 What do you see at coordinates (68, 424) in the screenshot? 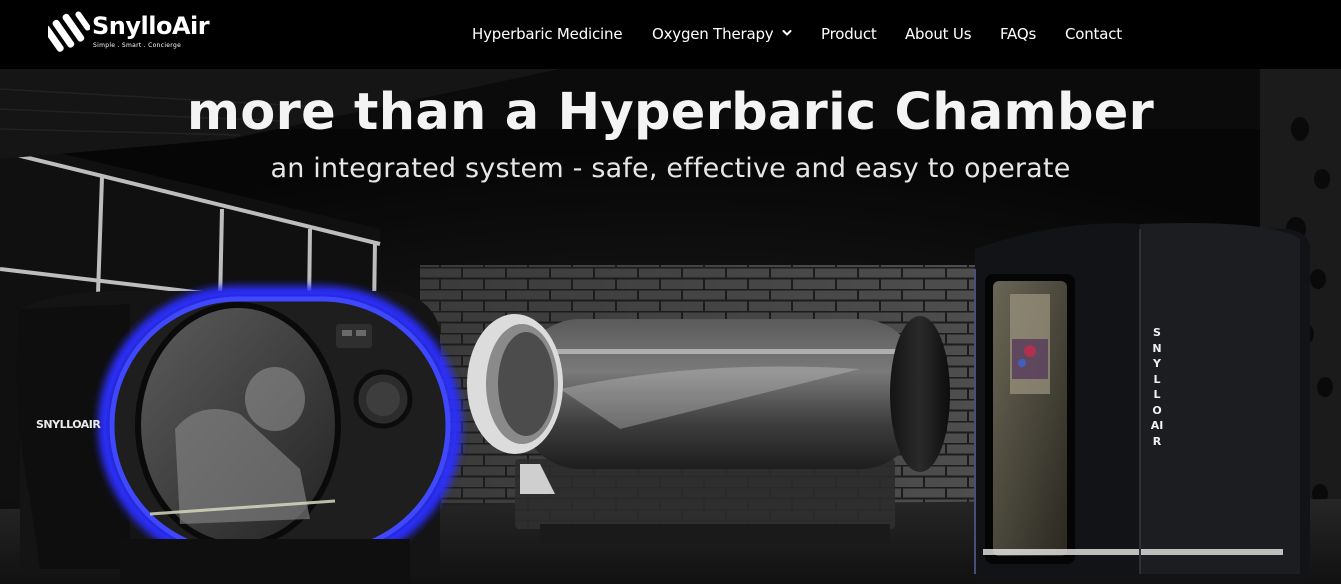
I see `chamber-brand-label: SNYLLOAIR` at bounding box center [68, 424].